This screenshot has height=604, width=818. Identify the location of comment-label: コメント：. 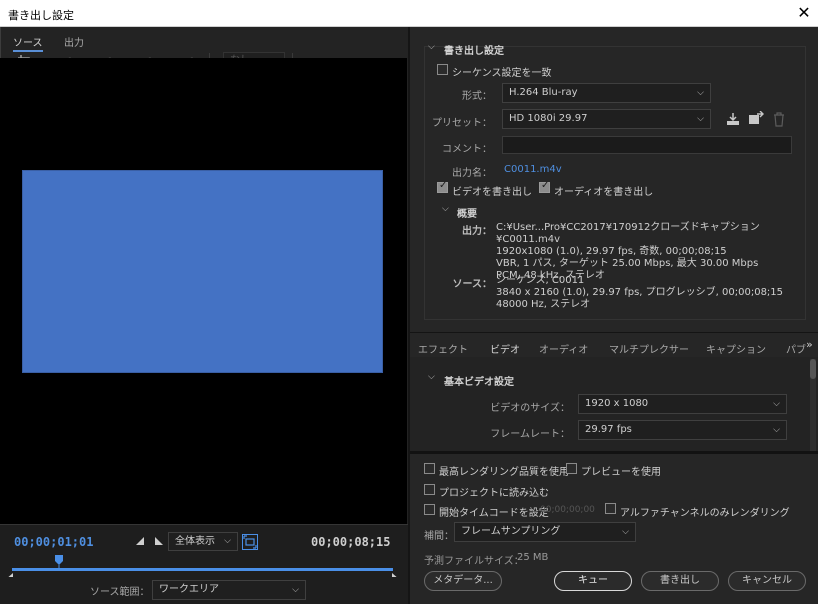
(467, 149).